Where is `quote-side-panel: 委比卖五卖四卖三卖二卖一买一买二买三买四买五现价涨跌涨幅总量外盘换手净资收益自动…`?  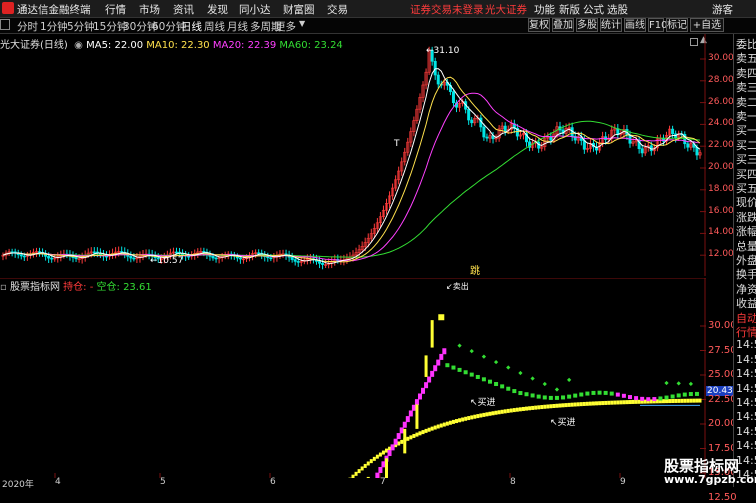 quote-side-panel: 委比卖五卖四卖三卖二卖一买一买二买三买四买五现价涨跌涨幅总量外盘换手净资收益自动… is located at coordinates (744, 260).